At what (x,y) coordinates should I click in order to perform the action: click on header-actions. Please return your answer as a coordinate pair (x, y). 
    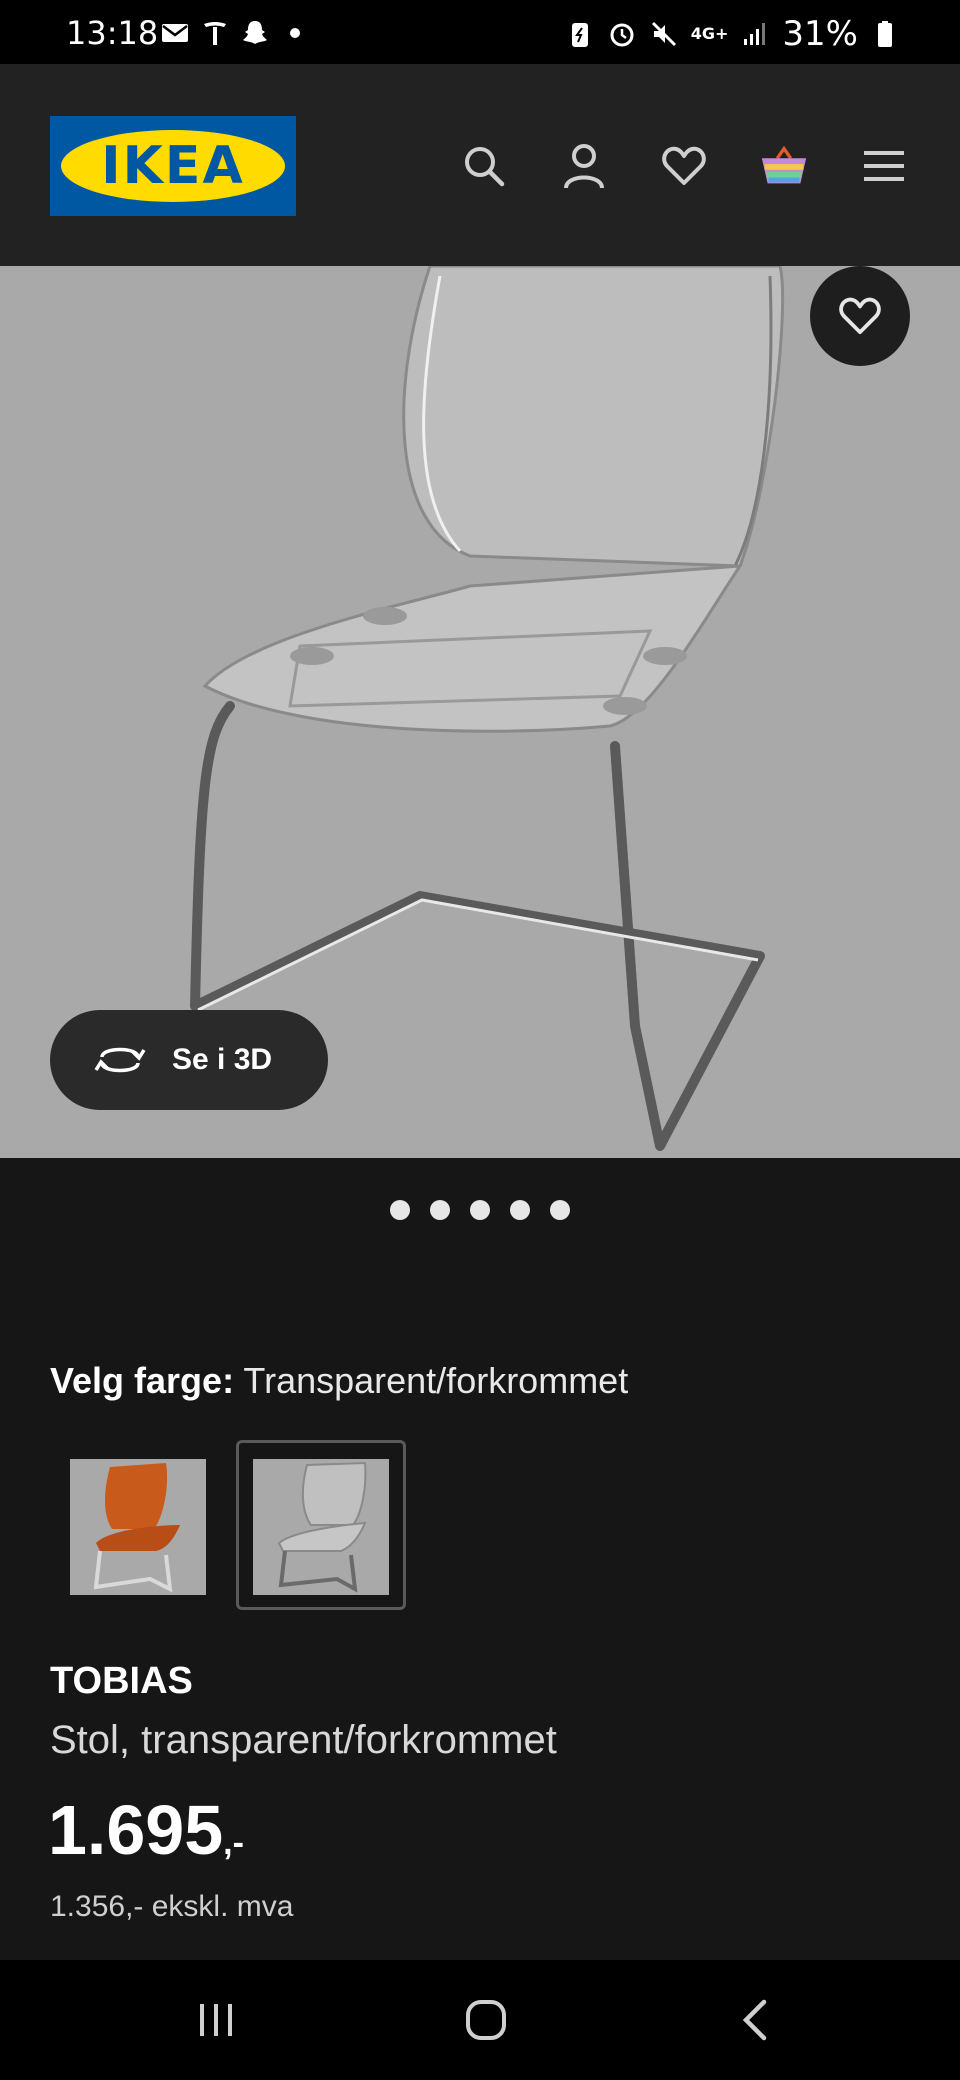
    Looking at the image, I should click on (684, 166).